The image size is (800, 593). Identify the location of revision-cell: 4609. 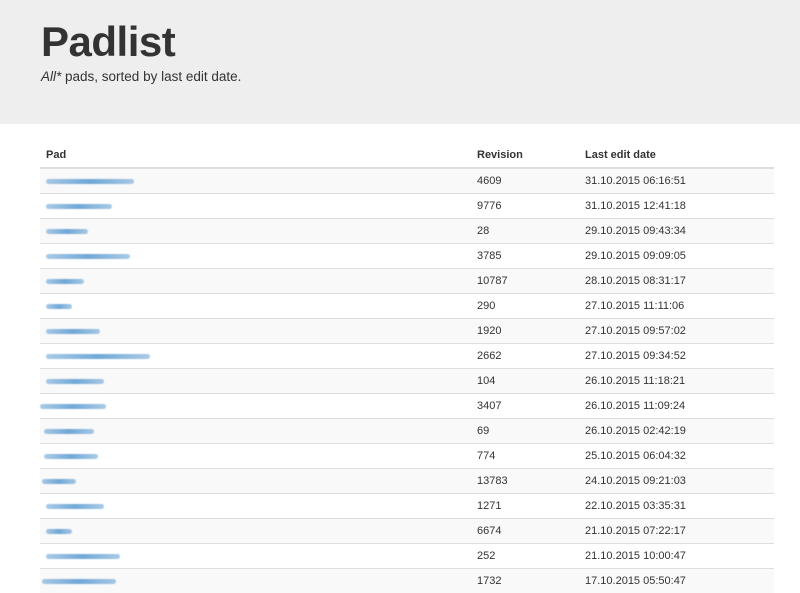
(525, 181).